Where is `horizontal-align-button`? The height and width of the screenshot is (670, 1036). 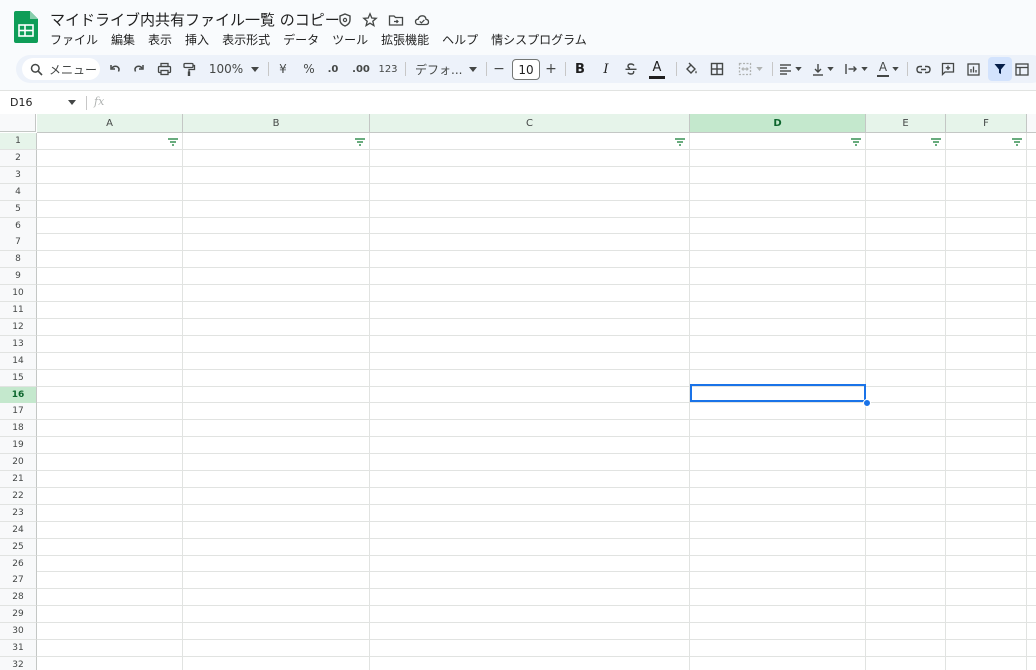 horizontal-align-button is located at coordinates (790, 69).